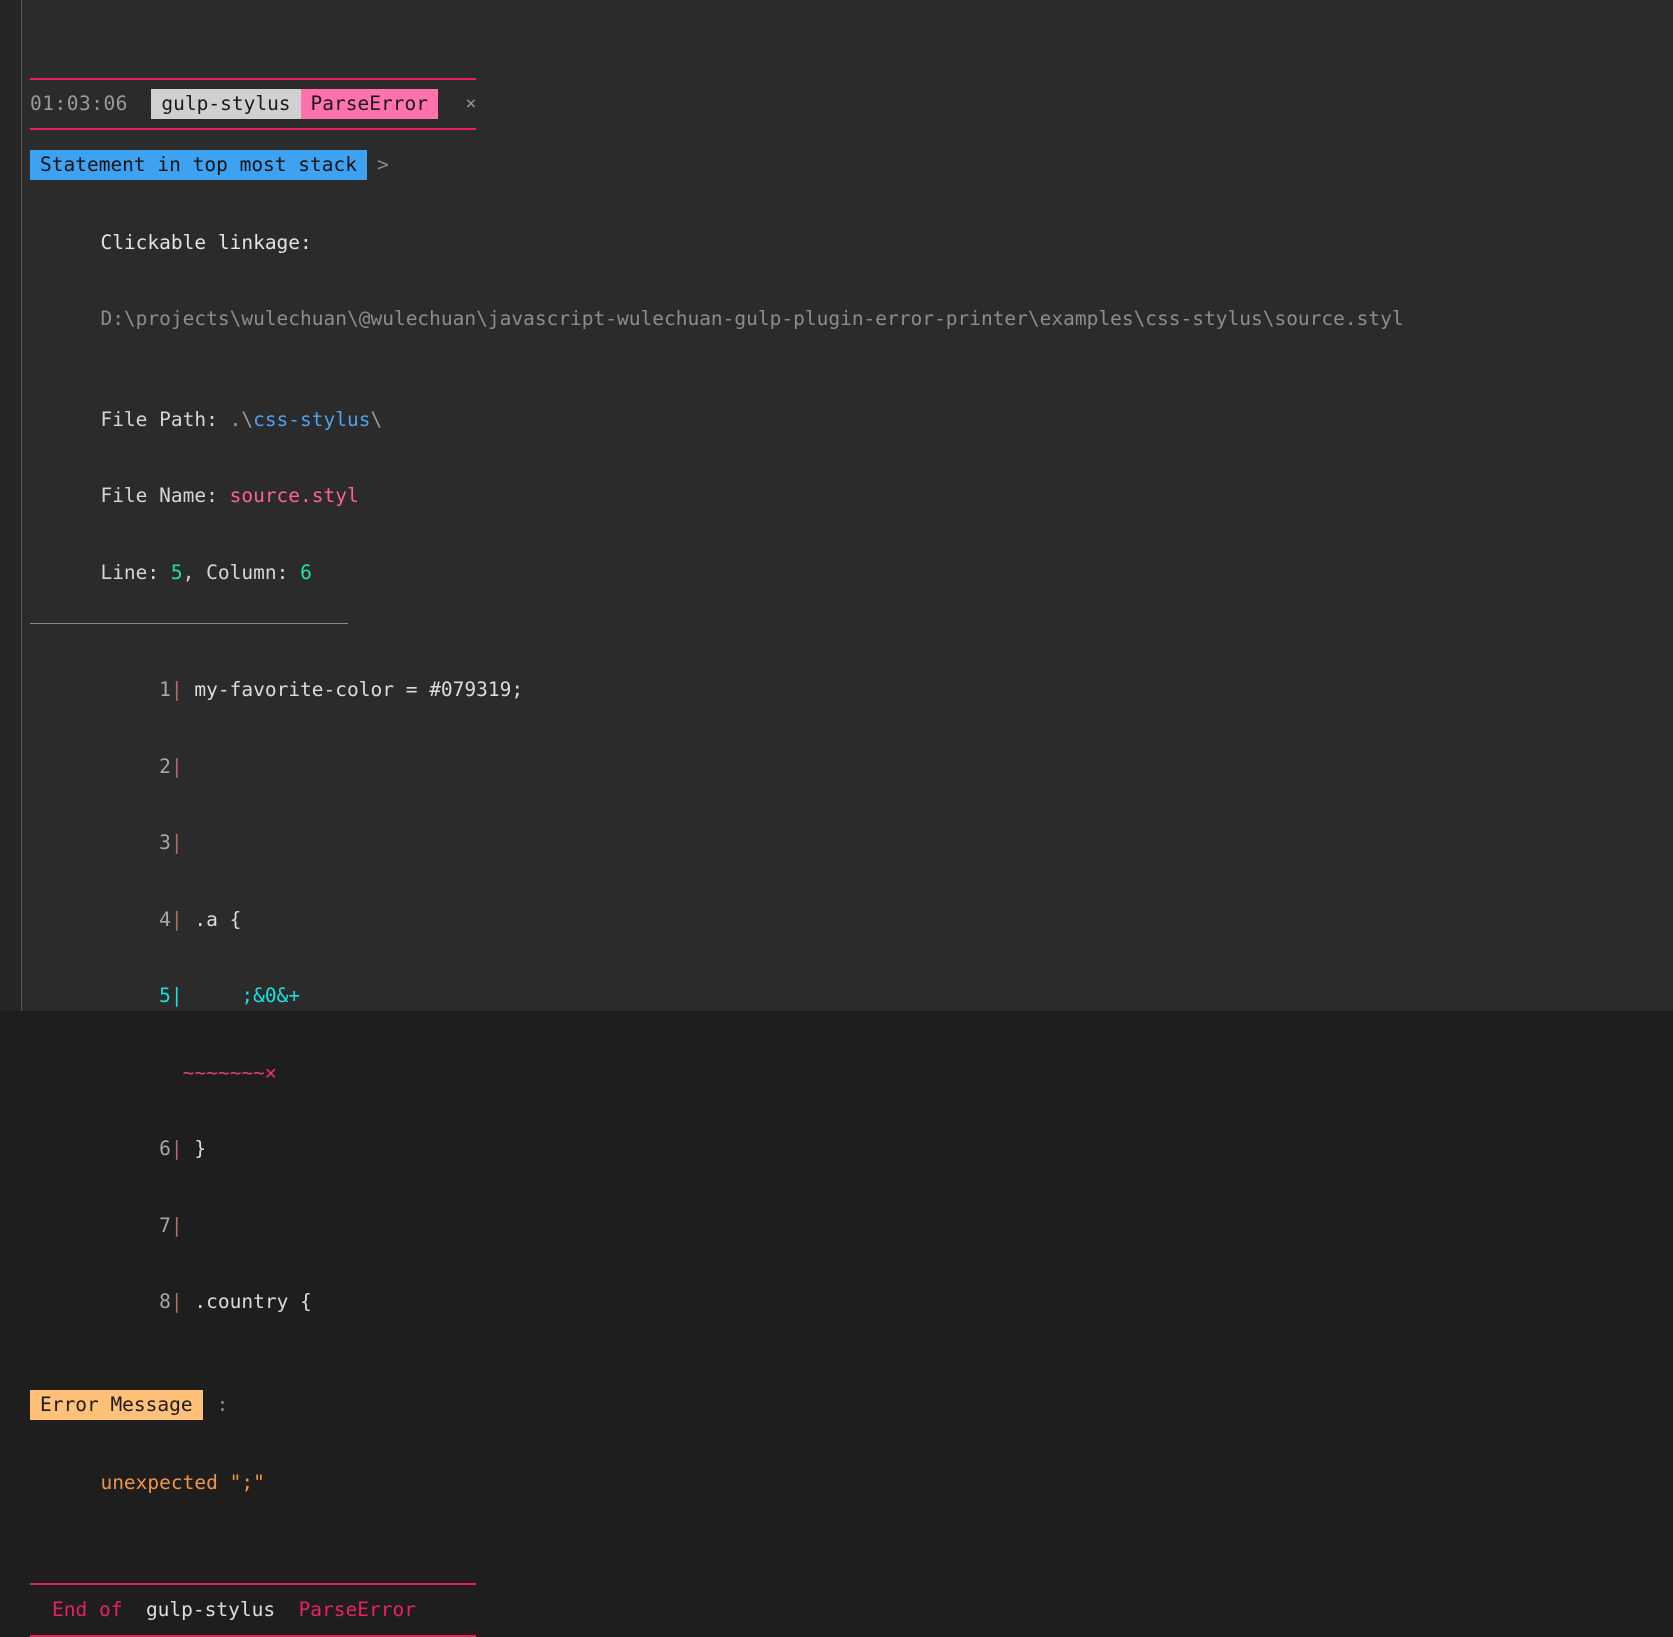 This screenshot has height=1637, width=1673. What do you see at coordinates (165, 1225) in the screenshot?
I see `code-line-number: 7` at bounding box center [165, 1225].